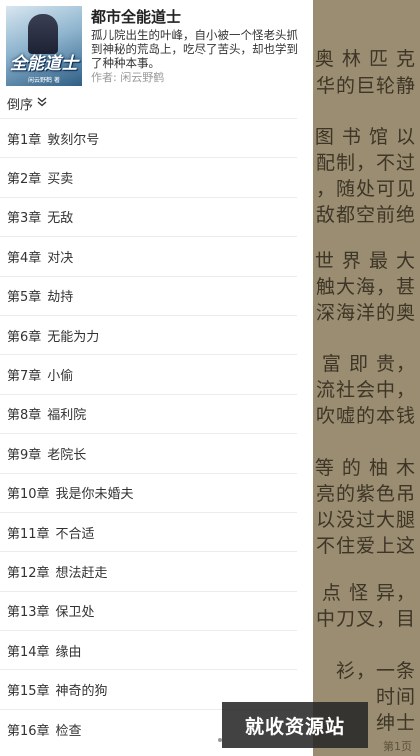  Describe the element at coordinates (94, 495) in the screenshot. I see `chapter-title: 我是你未婚夫` at that location.